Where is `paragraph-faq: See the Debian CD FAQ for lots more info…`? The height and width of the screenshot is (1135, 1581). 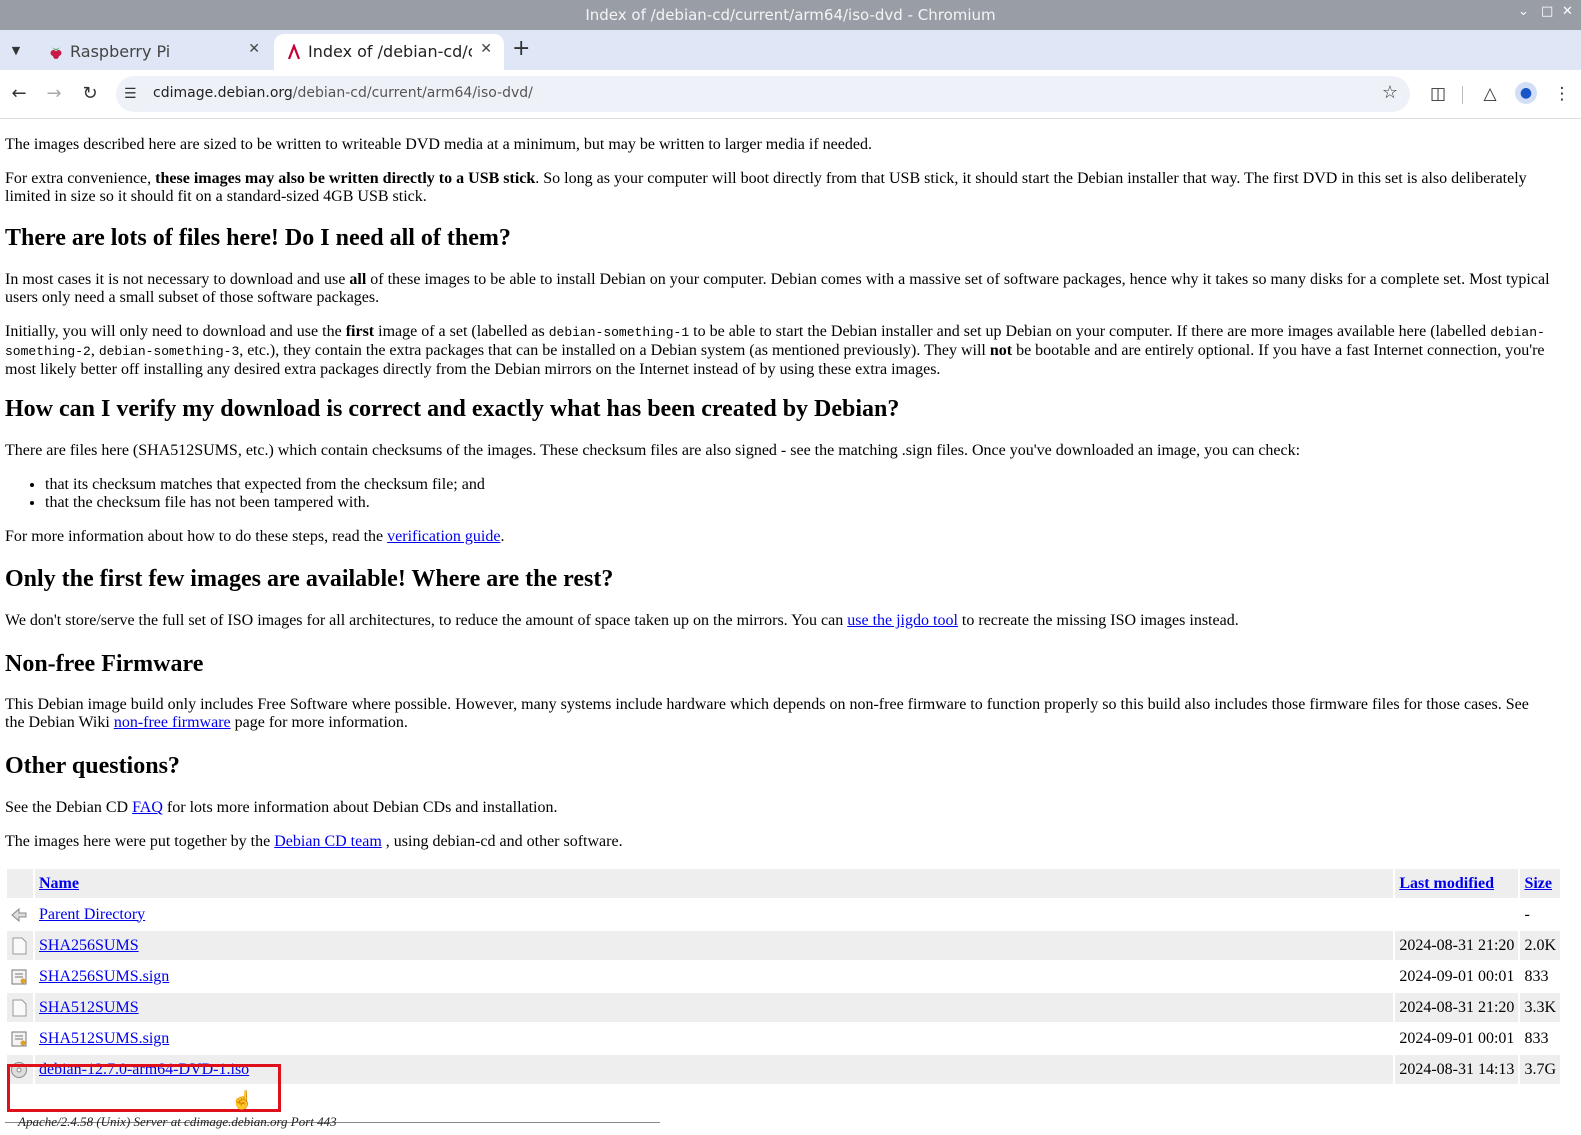 paragraph-faq: See the Debian CD FAQ for lots more info… is located at coordinates (281, 807).